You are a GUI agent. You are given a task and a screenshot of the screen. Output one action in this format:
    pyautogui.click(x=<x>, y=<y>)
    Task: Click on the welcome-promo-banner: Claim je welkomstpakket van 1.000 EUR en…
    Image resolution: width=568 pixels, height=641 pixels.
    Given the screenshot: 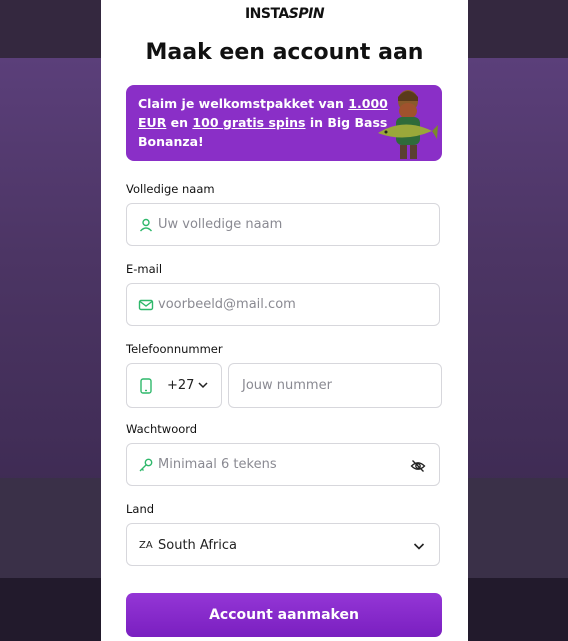 What is the action you would take?
    pyautogui.click(x=284, y=123)
    